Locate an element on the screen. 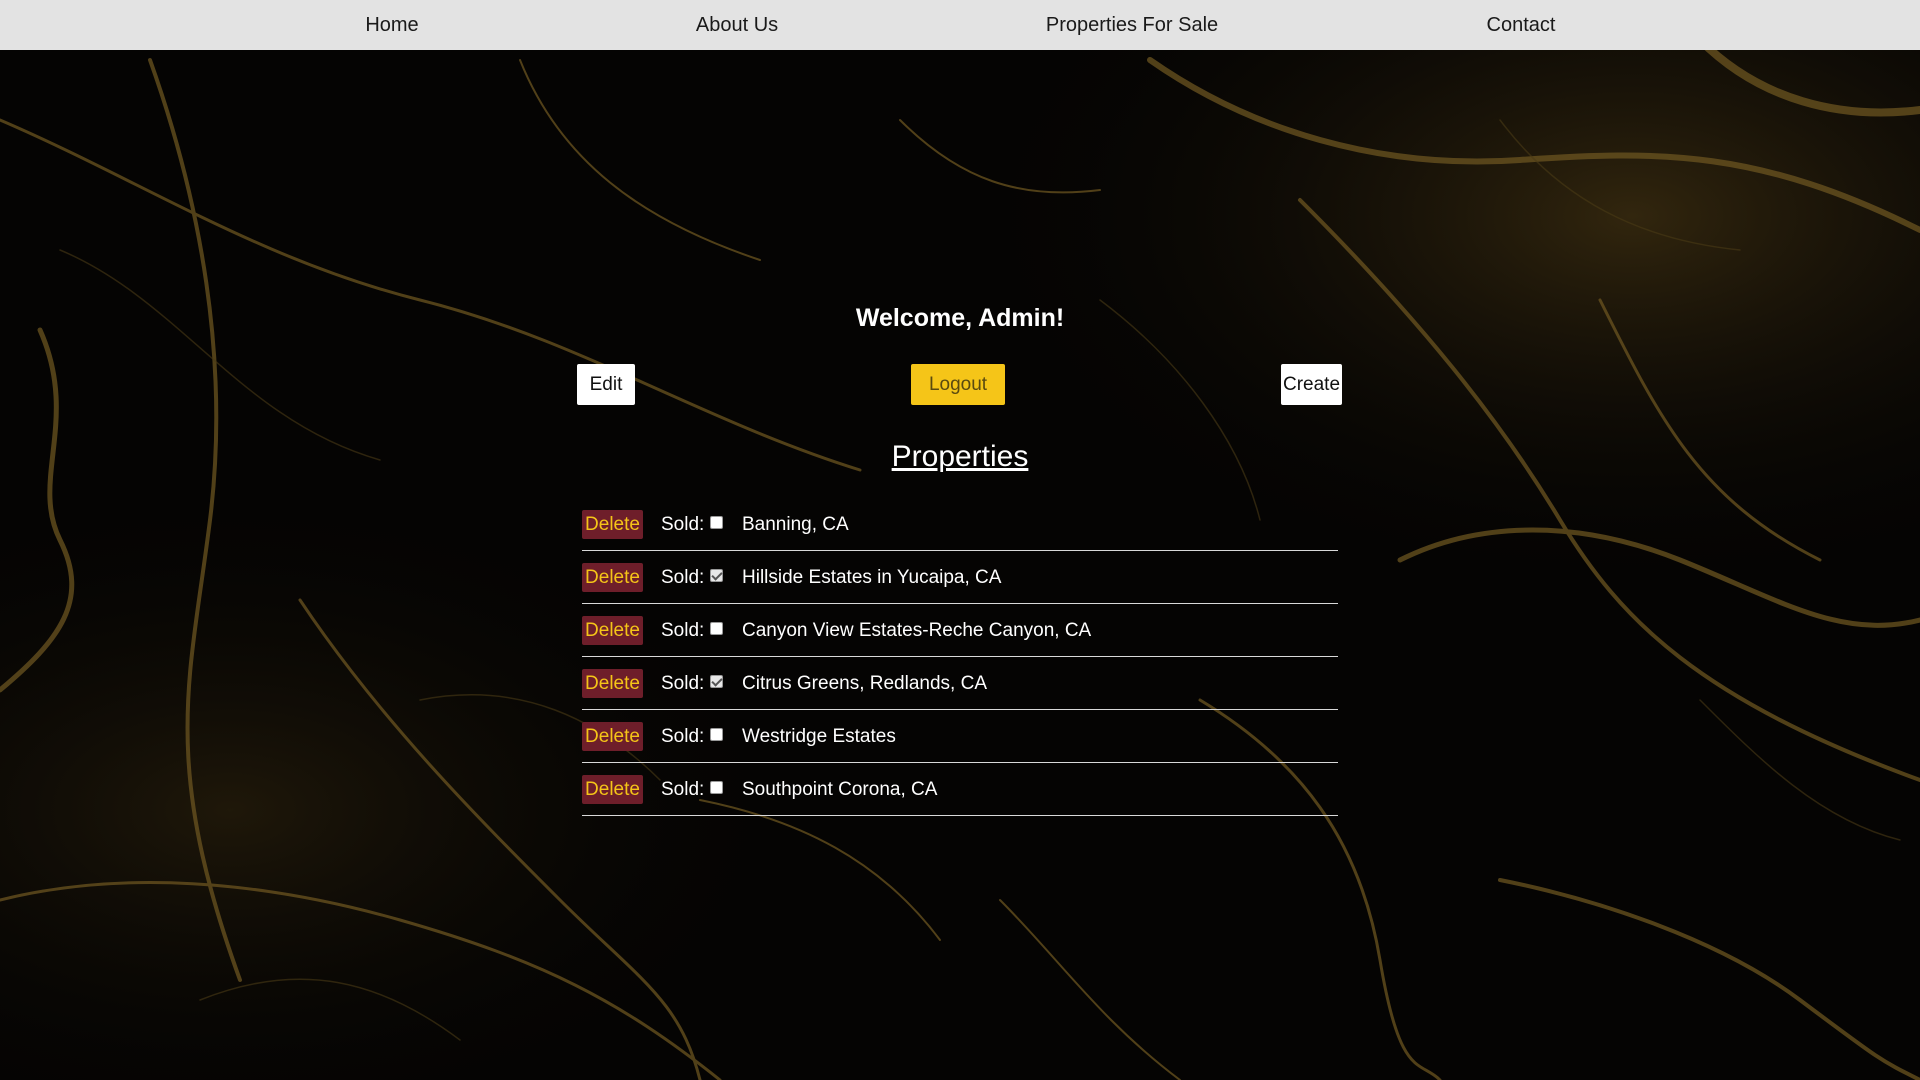  property-row: Delete Sold: Banning, CA is located at coordinates (960, 524).